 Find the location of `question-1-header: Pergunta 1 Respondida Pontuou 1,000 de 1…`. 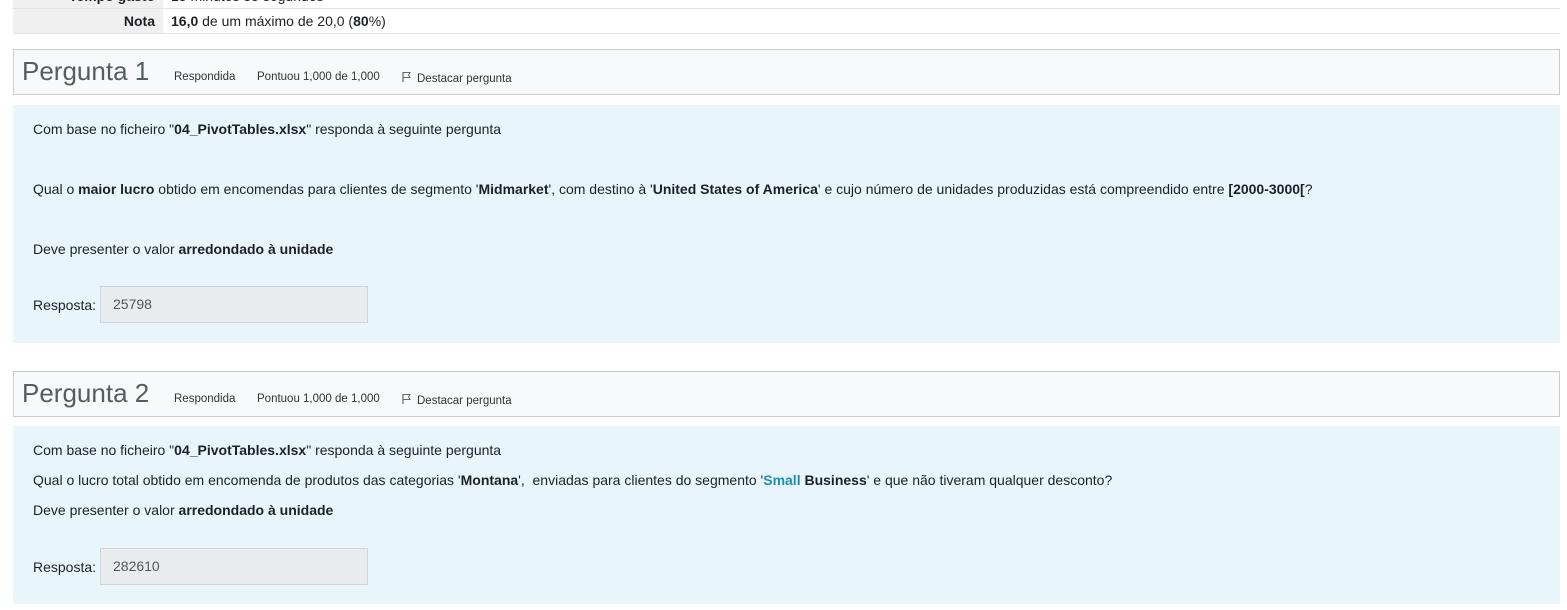

question-1-header: Pergunta 1 Respondida Pontuou 1,000 de 1… is located at coordinates (786, 72).